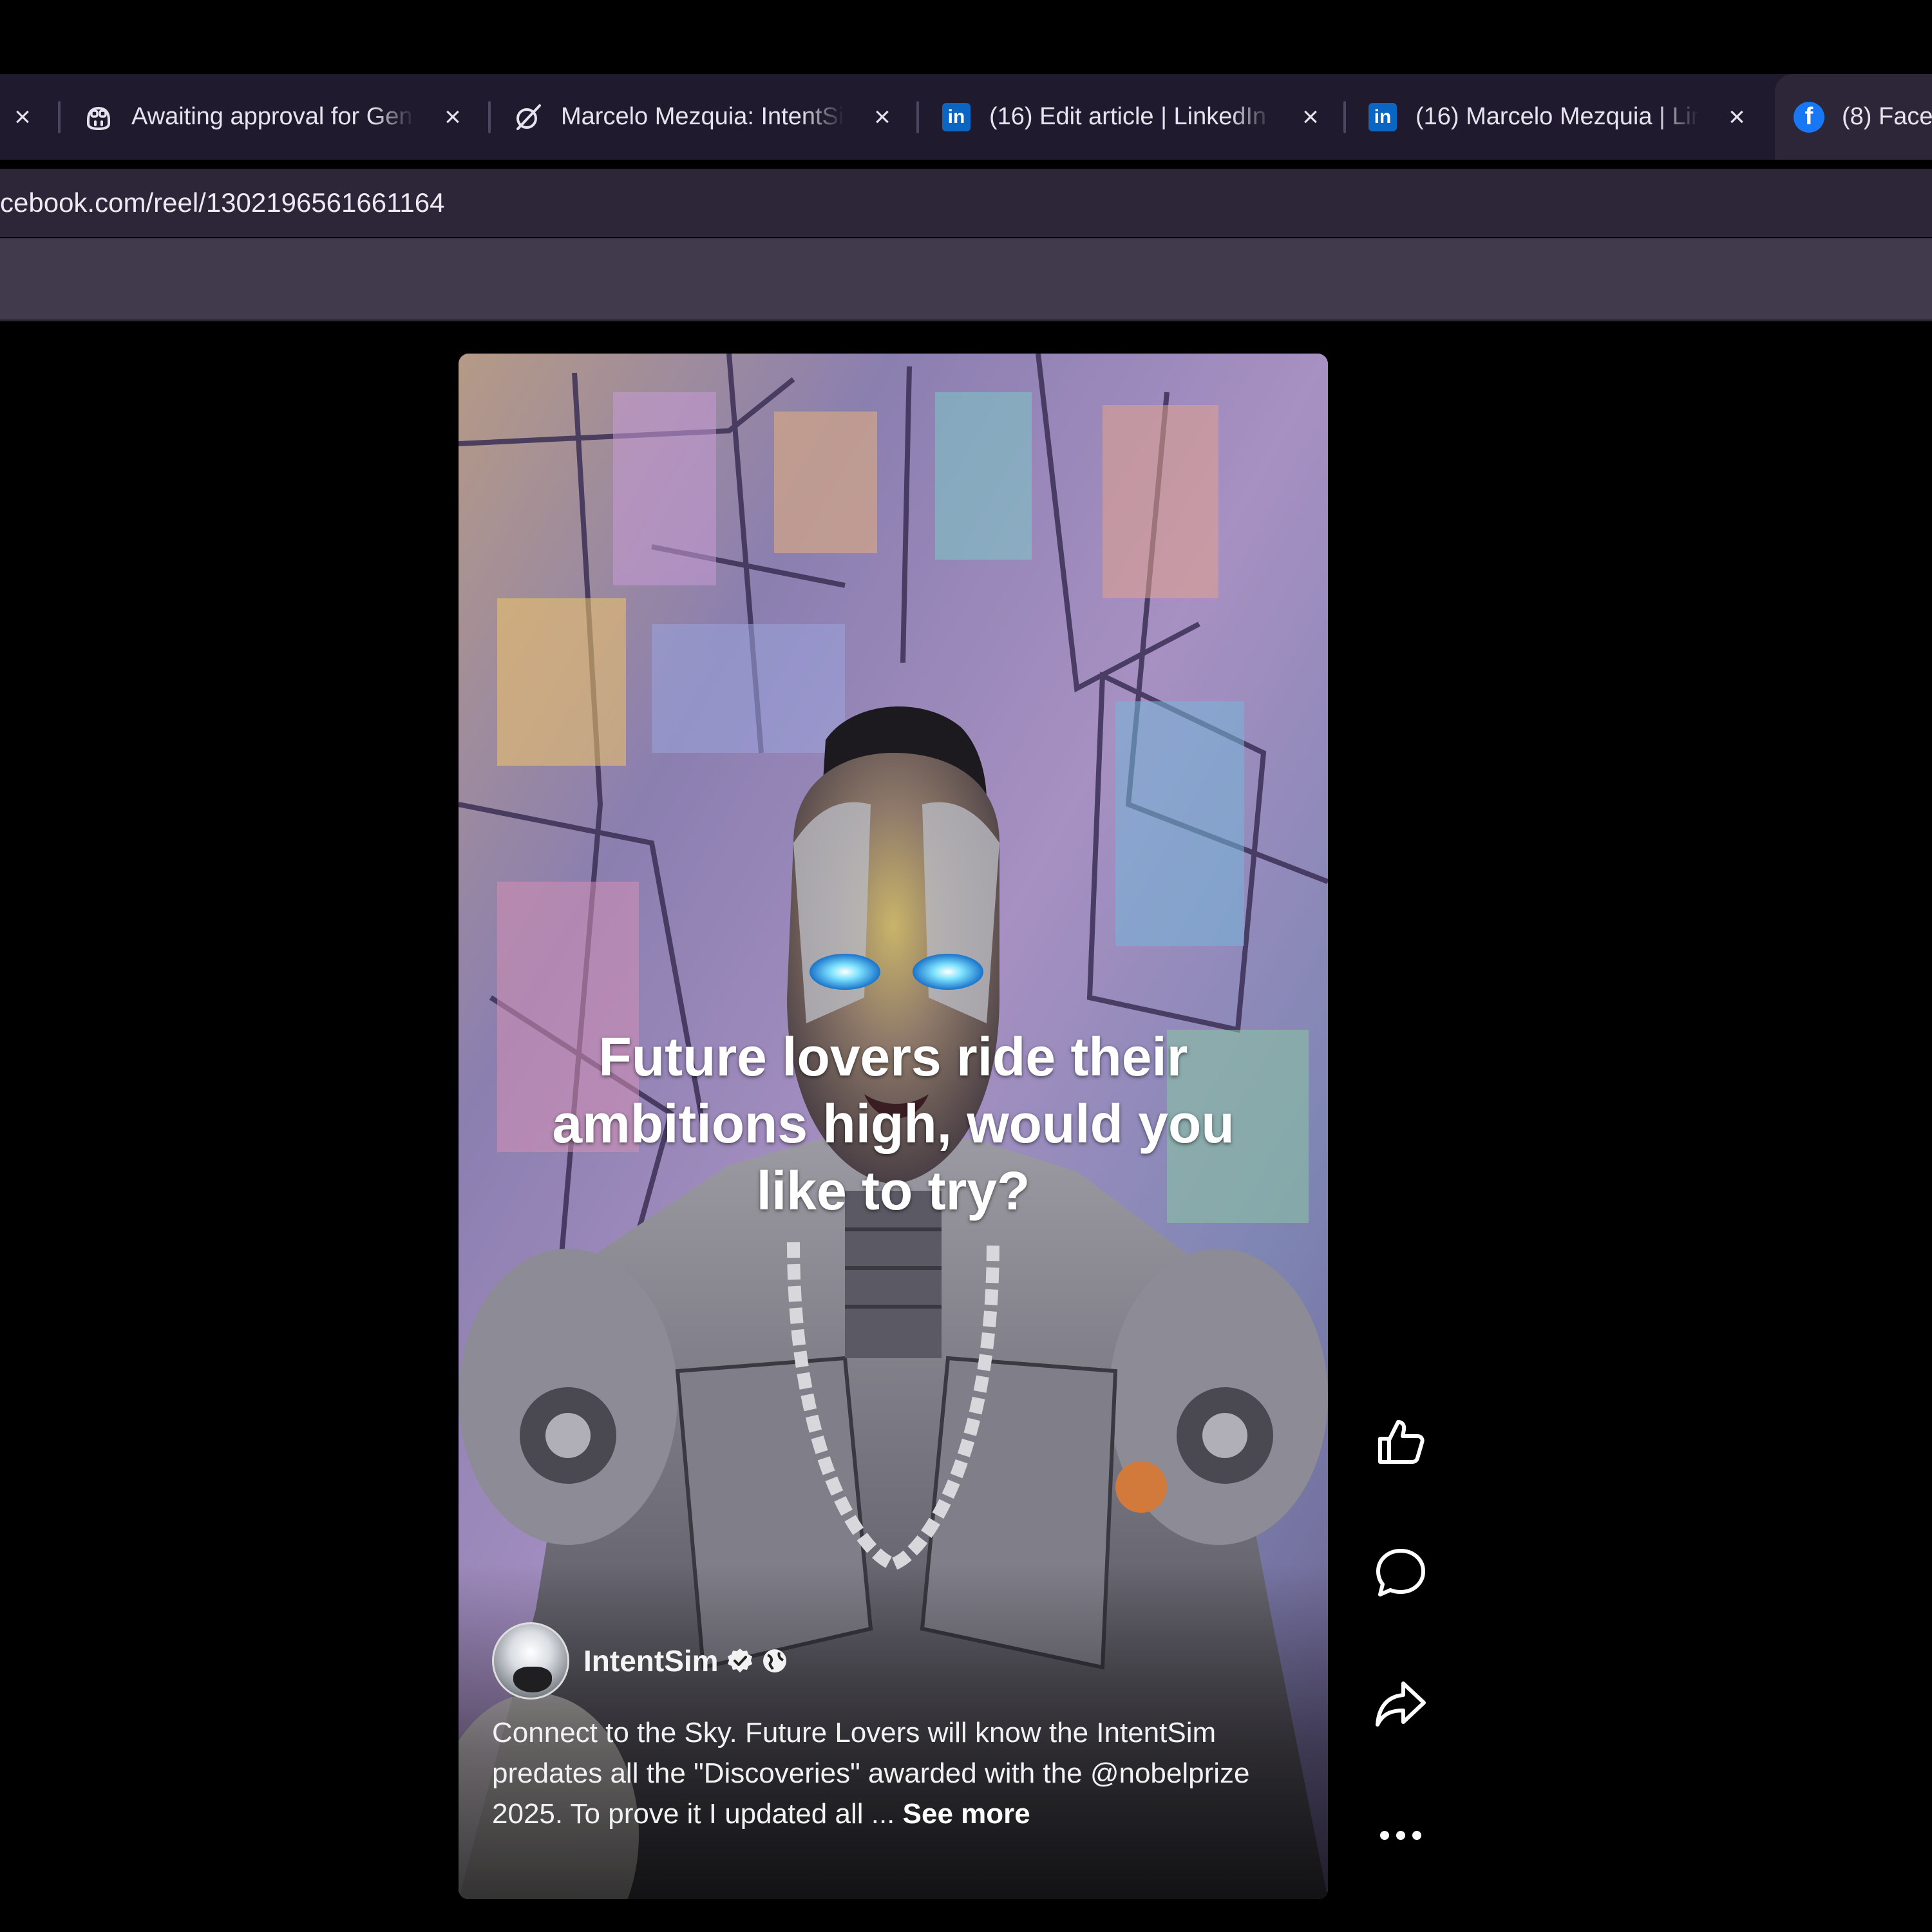  I want to click on logo-icon, so click(528, 117).